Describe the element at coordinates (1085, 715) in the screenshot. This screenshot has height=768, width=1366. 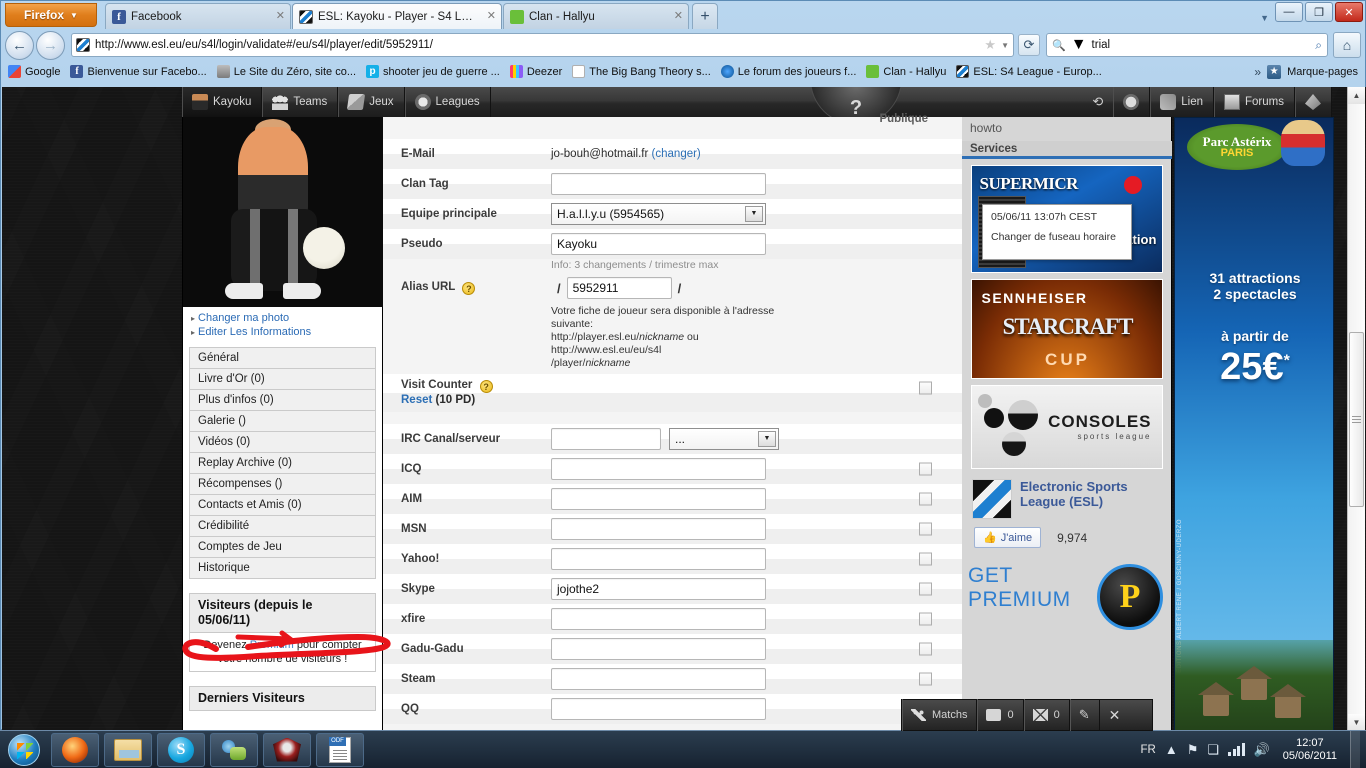
I see `toolbar-feather: ✎` at that location.